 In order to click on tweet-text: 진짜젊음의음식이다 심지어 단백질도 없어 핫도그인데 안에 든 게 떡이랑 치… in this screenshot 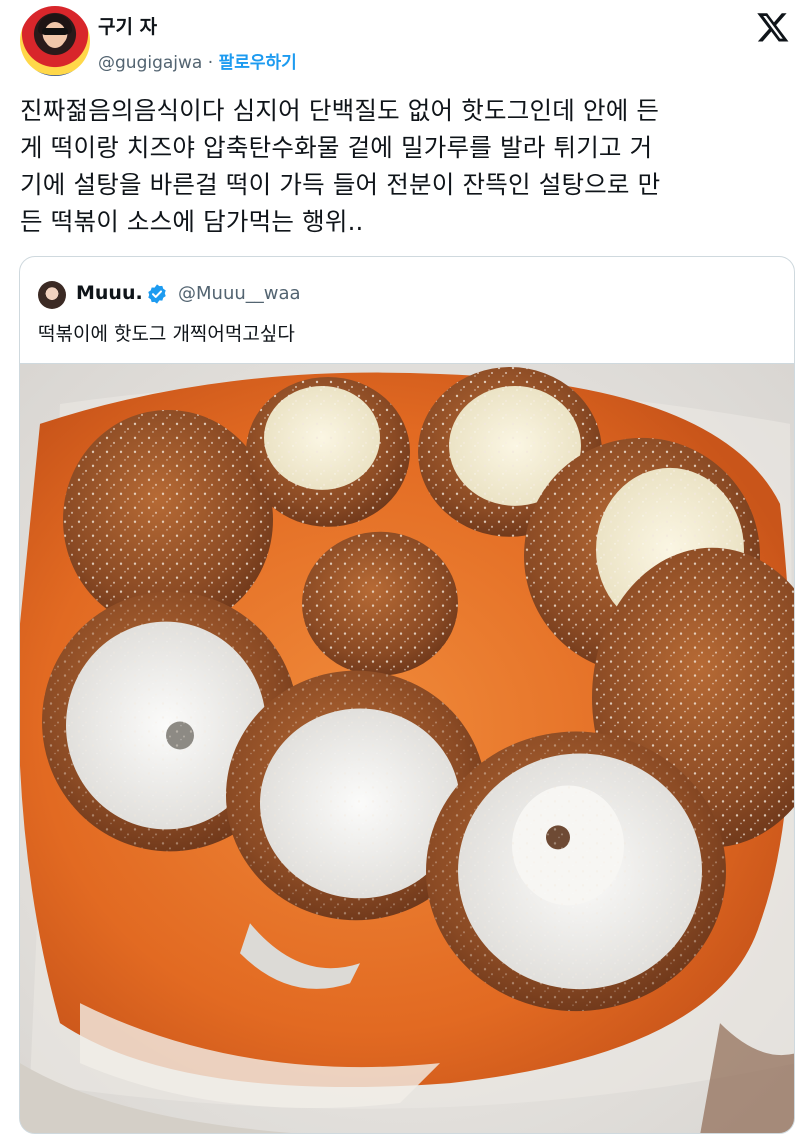, I will do `click(405, 166)`.